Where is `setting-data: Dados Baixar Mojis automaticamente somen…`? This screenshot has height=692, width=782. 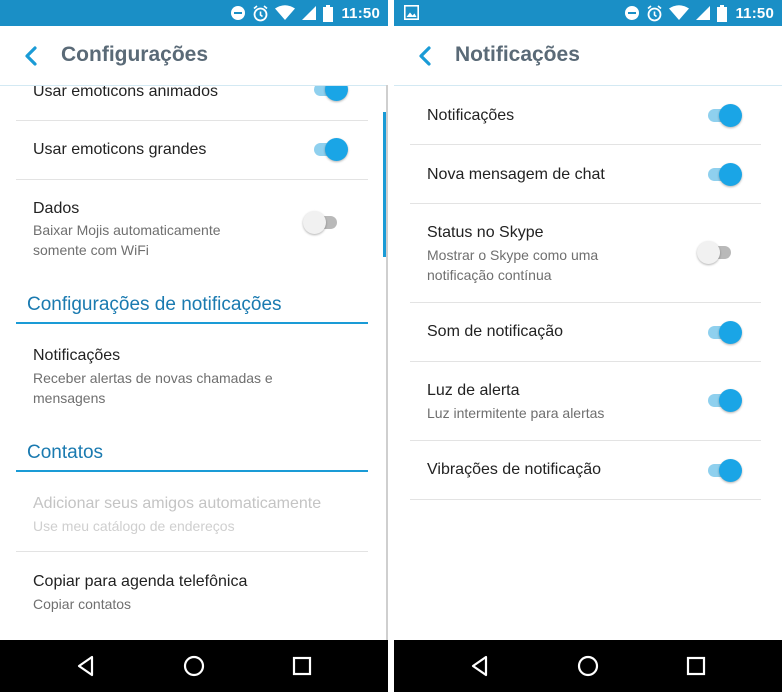
setting-data: Dados Baixar Mojis automaticamente somen… is located at coordinates (192, 222).